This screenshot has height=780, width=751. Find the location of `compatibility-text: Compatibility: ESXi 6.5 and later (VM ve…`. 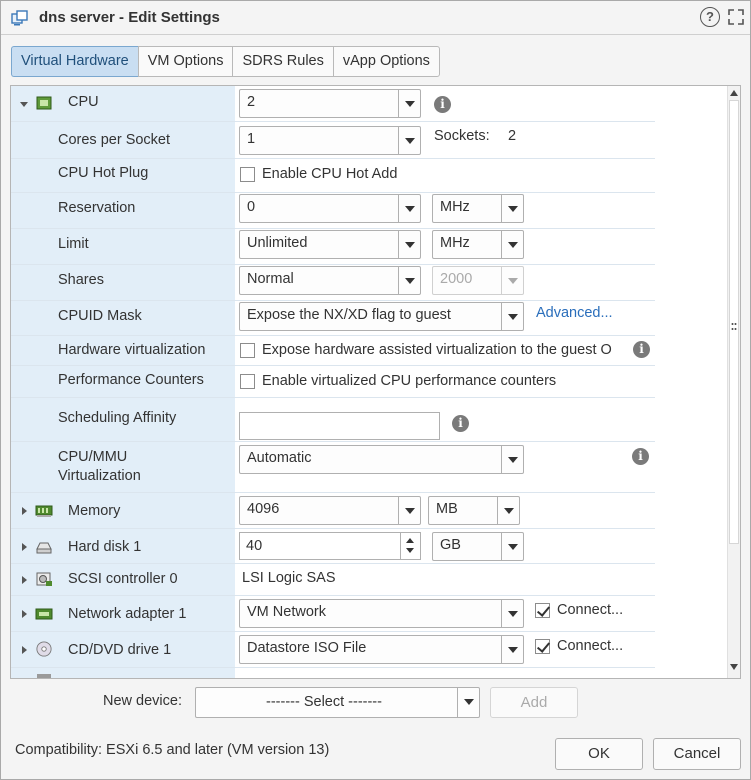

compatibility-text: Compatibility: ESXi 6.5 and later (VM ve… is located at coordinates (172, 750).